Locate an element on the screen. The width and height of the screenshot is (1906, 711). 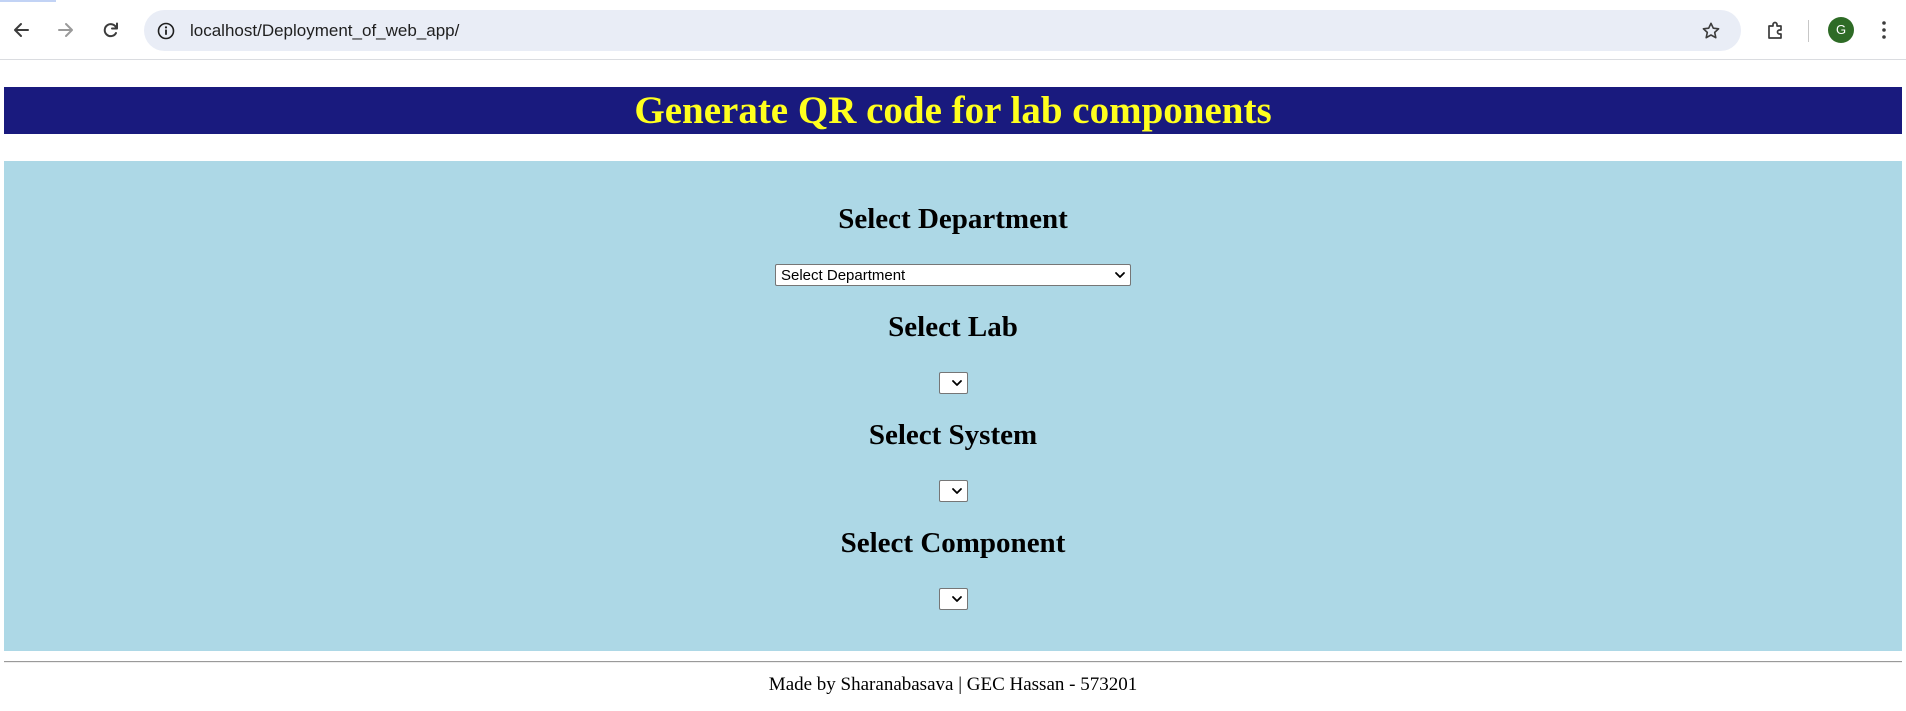
department-select-wrap: Select Department is located at coordinates (953, 275).